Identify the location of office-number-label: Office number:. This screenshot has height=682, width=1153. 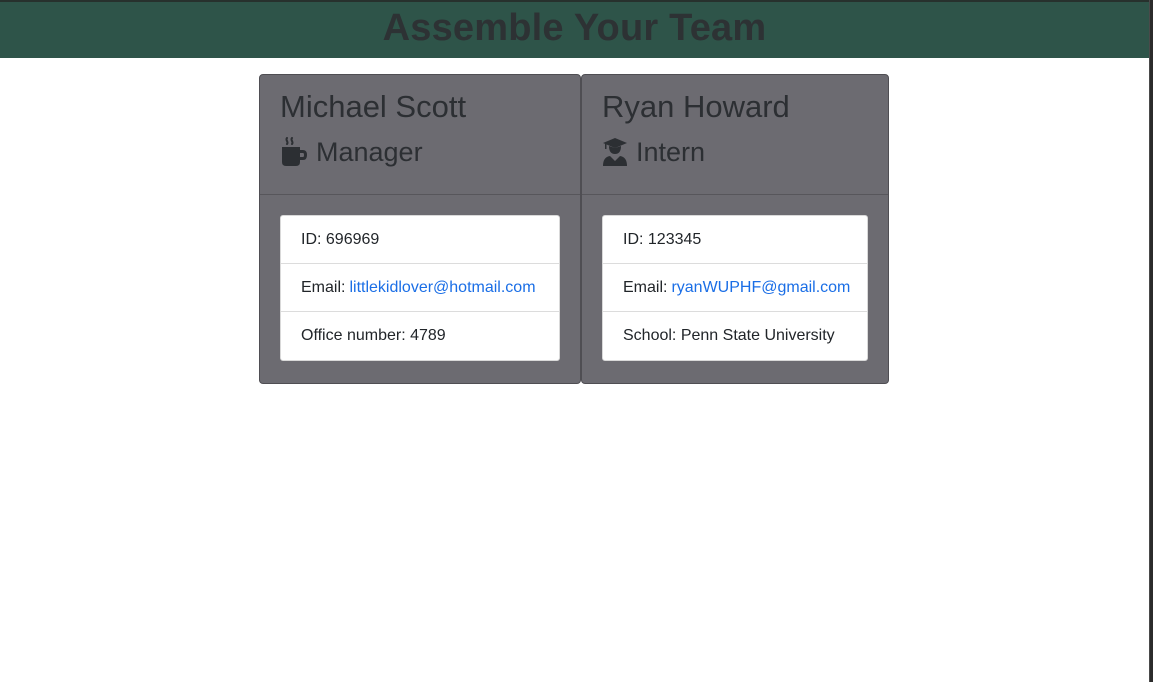
(353, 335).